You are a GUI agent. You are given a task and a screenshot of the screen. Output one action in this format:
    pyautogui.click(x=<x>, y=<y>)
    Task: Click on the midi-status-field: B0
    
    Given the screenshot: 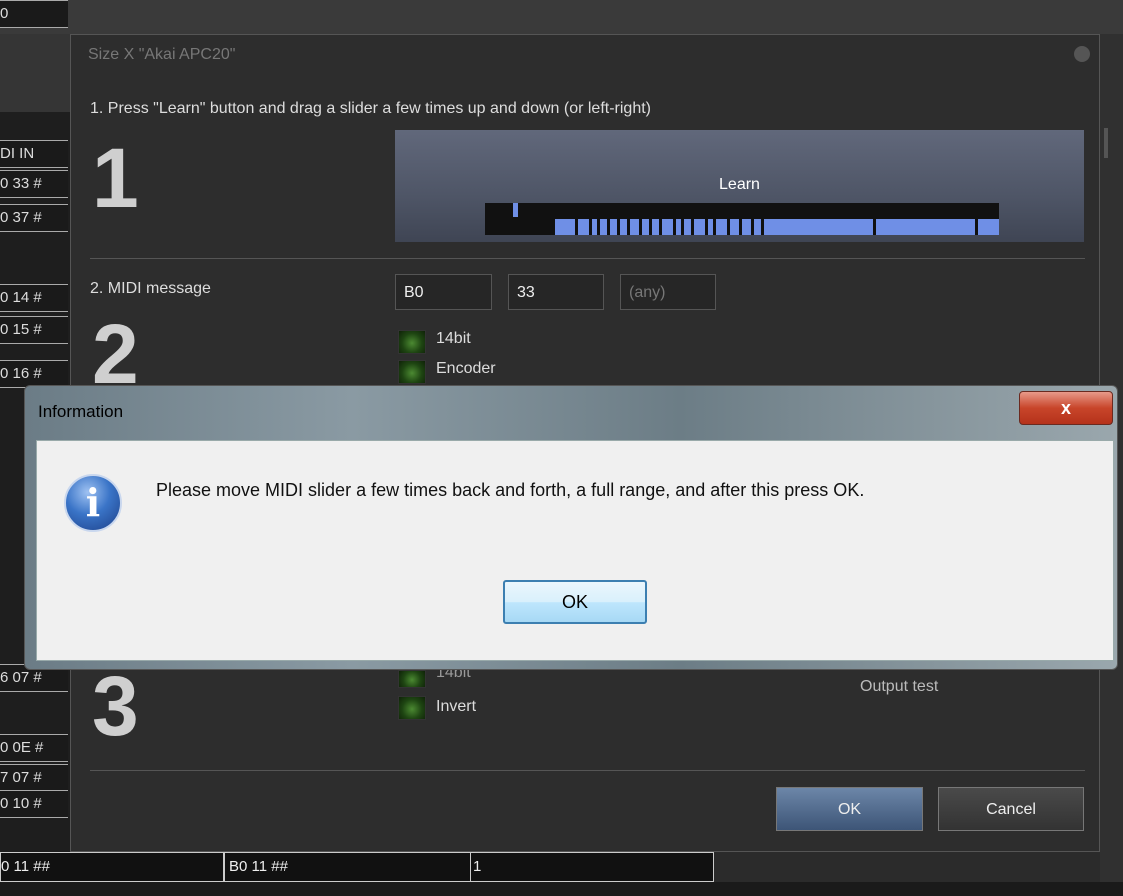 What is the action you would take?
    pyautogui.click(x=443, y=292)
    